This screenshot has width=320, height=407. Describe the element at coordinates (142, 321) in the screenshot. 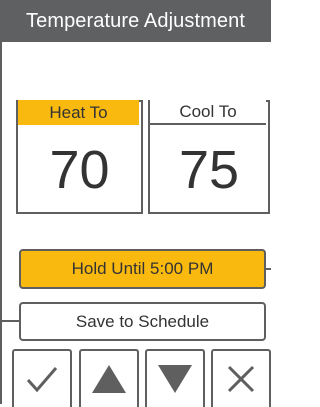

I see `save-to-schedule-button: Save to Schedule` at that location.